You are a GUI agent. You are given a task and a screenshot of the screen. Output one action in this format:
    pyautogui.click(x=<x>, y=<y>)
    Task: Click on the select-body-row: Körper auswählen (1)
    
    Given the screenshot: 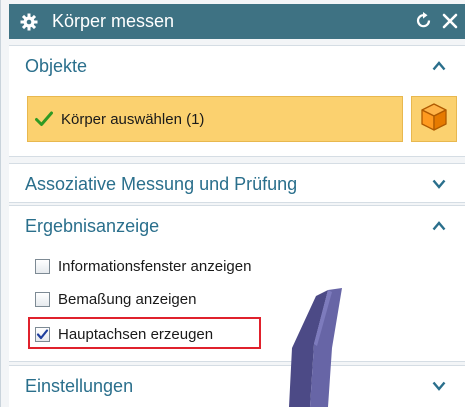 What is the action you would take?
    pyautogui.click(x=215, y=119)
    